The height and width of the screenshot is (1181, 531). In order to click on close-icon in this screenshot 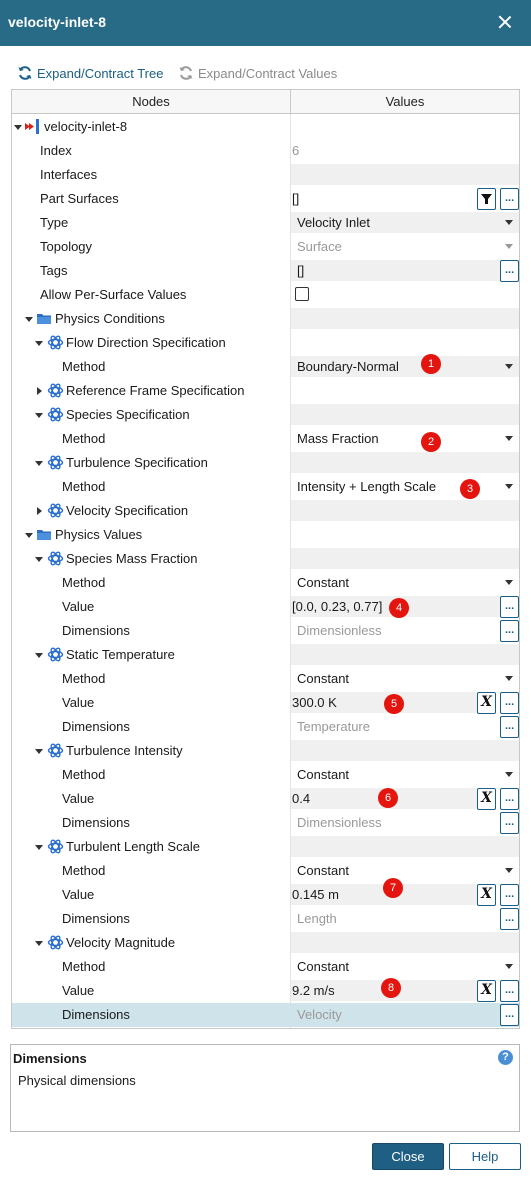, I will do `click(505, 22)`.